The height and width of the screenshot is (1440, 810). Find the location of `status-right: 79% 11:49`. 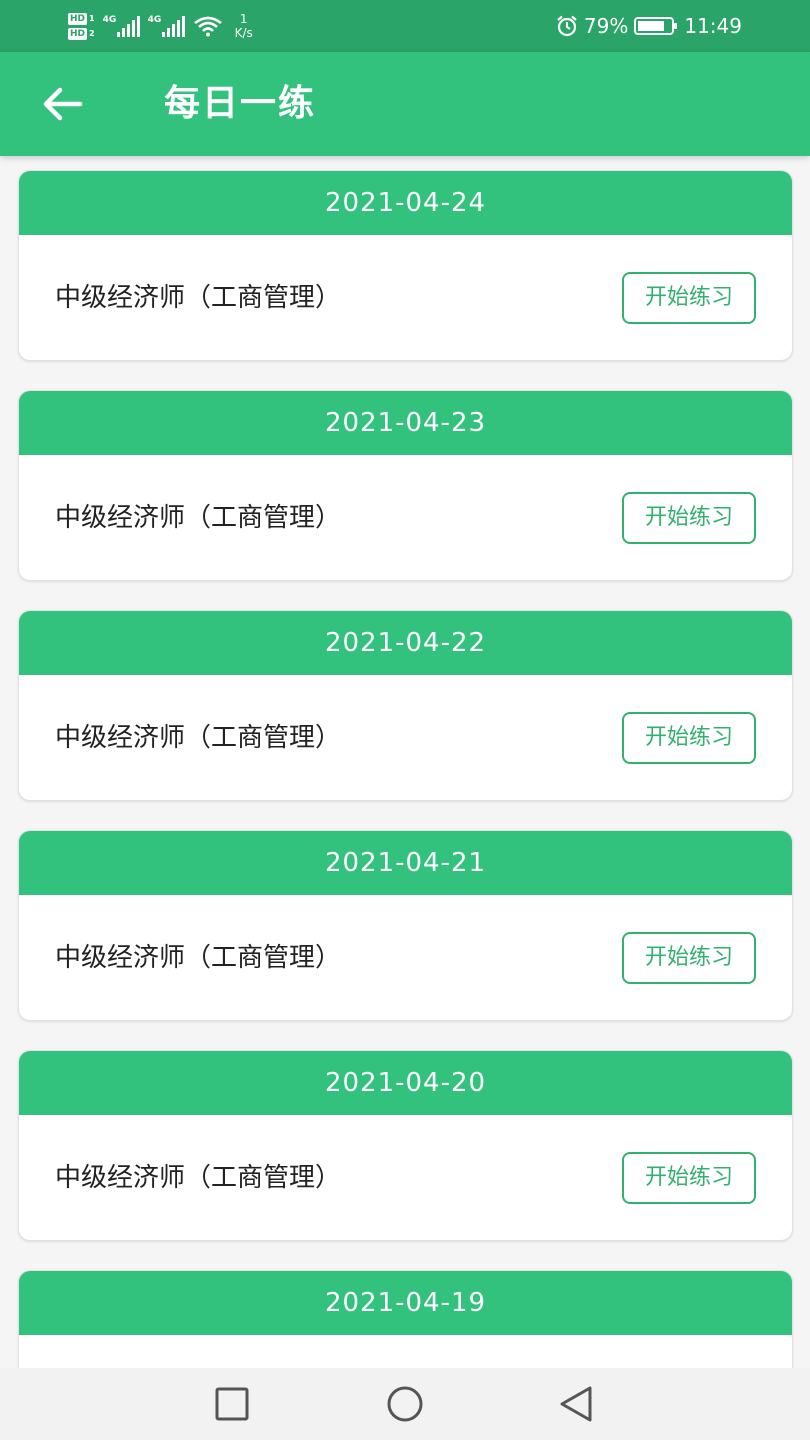

status-right: 79% 11:49 is located at coordinates (649, 26).